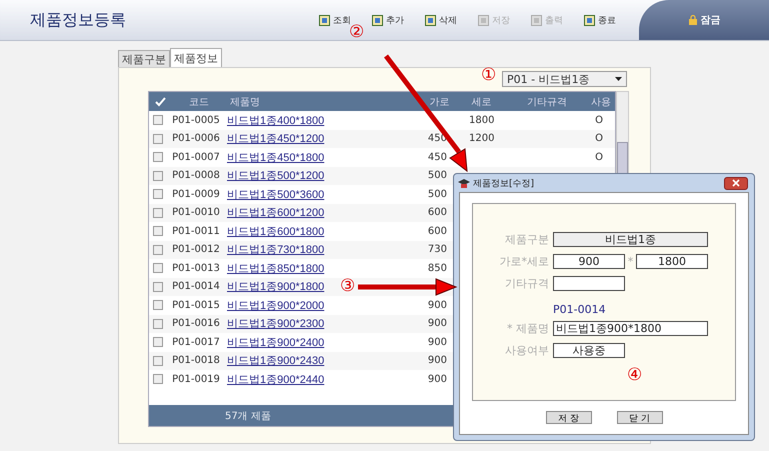  What do you see at coordinates (196, 231) in the screenshot?
I see `table-cell-text: P01-0011` at bounding box center [196, 231].